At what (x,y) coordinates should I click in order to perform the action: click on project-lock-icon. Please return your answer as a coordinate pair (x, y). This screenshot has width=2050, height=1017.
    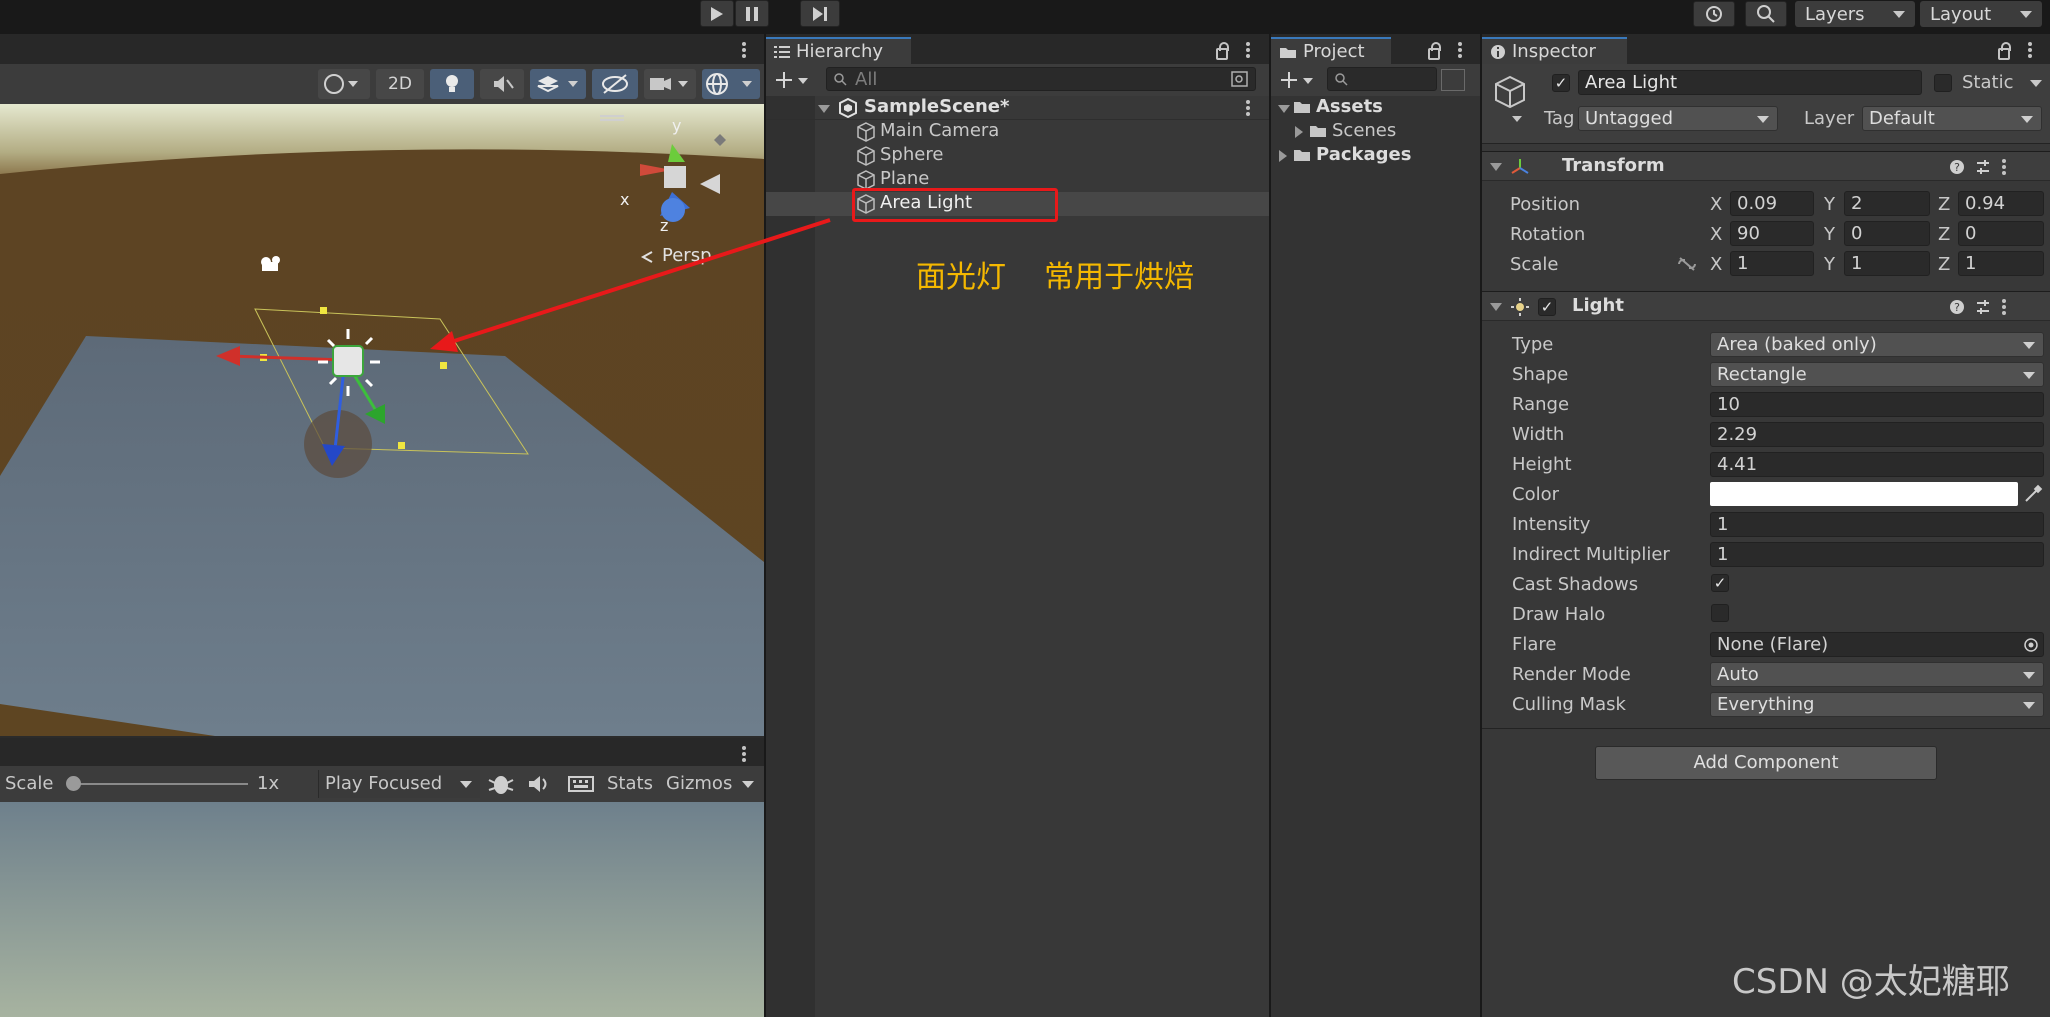
    Looking at the image, I should click on (1434, 51).